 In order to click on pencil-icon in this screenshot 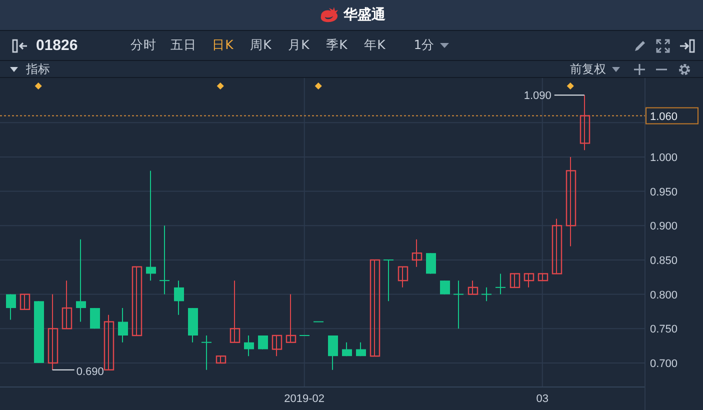, I will do `click(640, 45)`.